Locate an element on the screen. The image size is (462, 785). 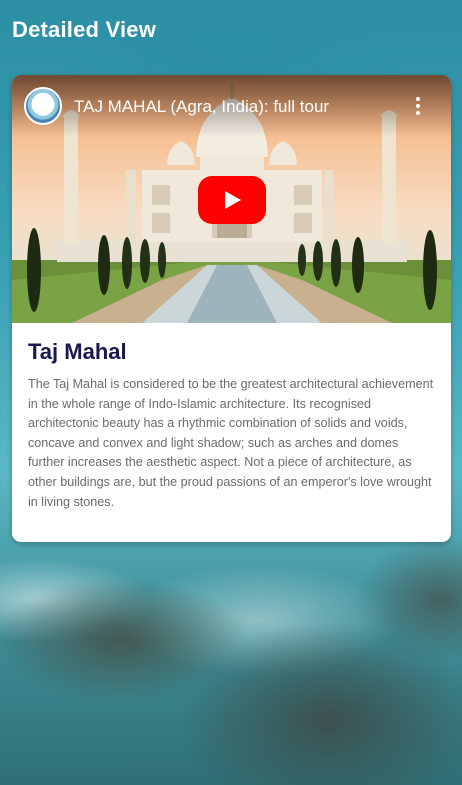
place-title: Taj Mahal is located at coordinates (77, 351).